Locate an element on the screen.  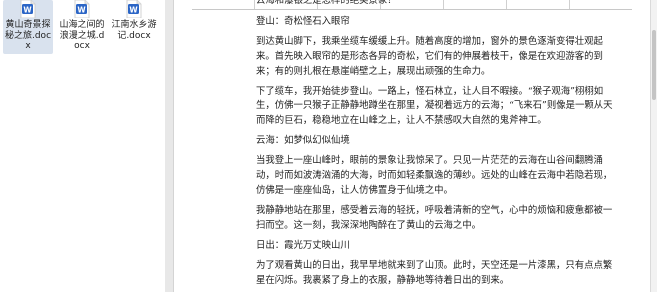
file-label: 山海之间的浪漫之城.docx is located at coordinates (82, 35).